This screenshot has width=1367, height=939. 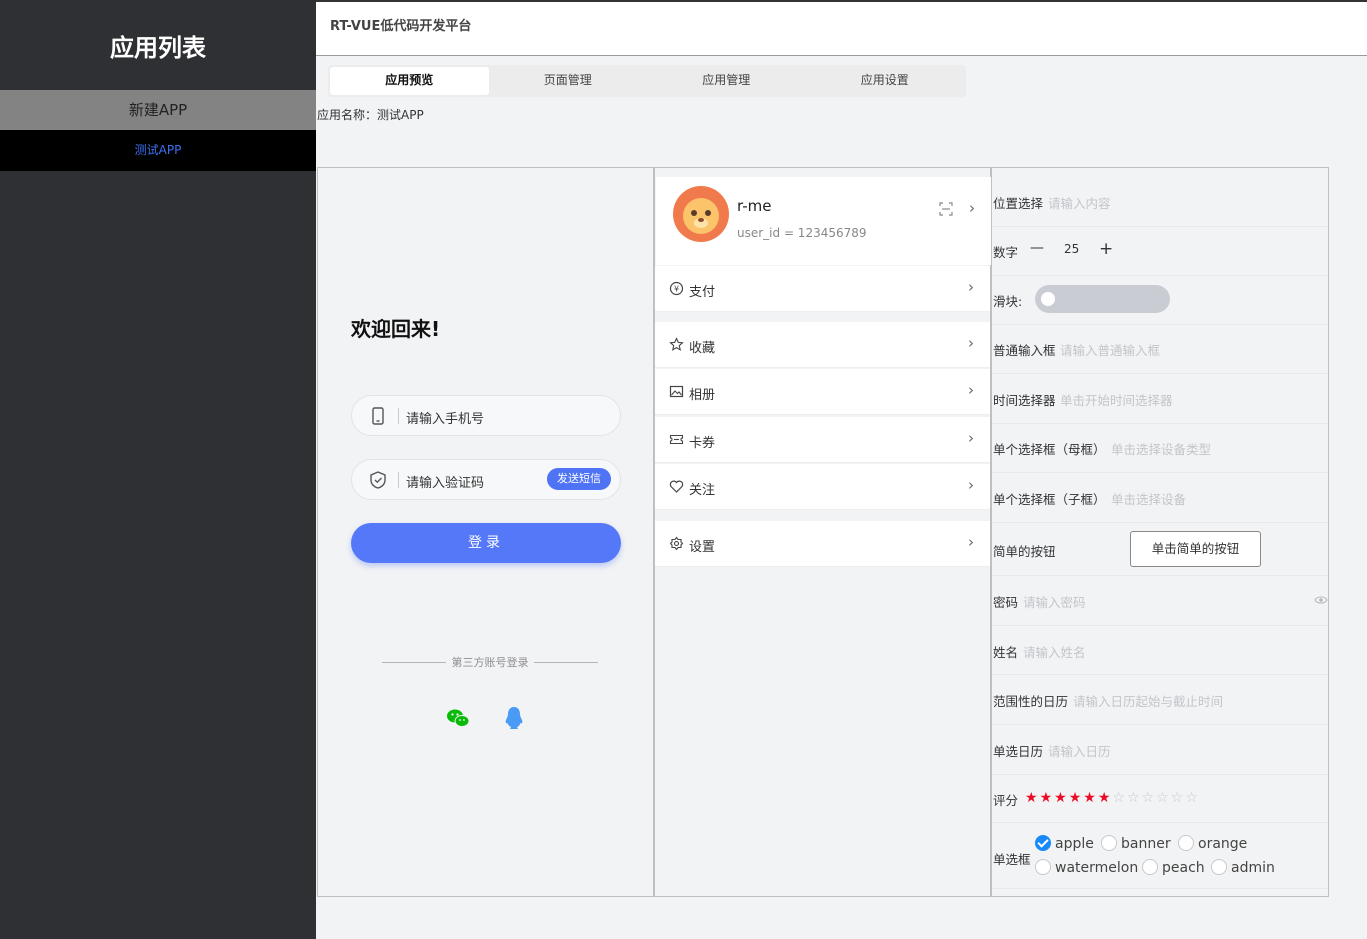 What do you see at coordinates (486, 543) in the screenshot?
I see `login-button: 登录` at bounding box center [486, 543].